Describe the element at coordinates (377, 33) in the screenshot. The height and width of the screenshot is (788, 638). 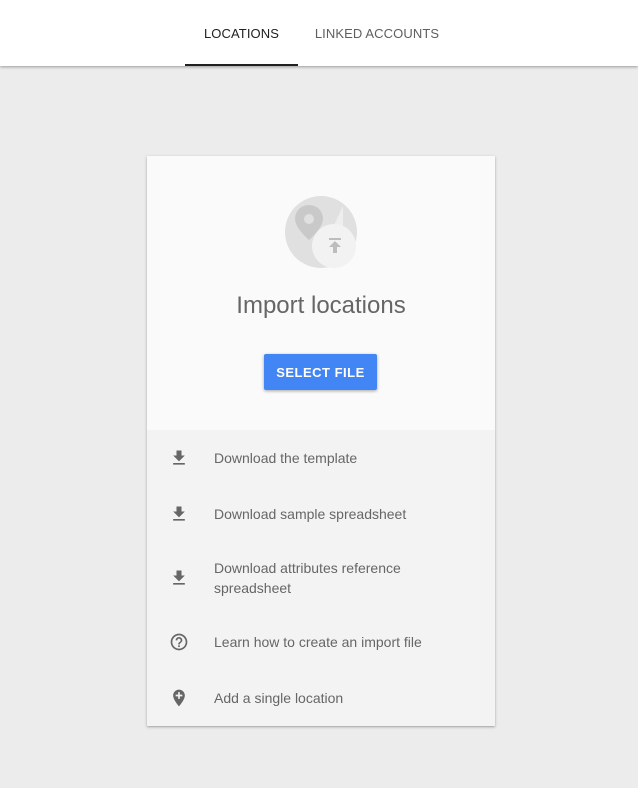
I see `tab-linked-accounts: LINKED ACCOUNTS` at that location.